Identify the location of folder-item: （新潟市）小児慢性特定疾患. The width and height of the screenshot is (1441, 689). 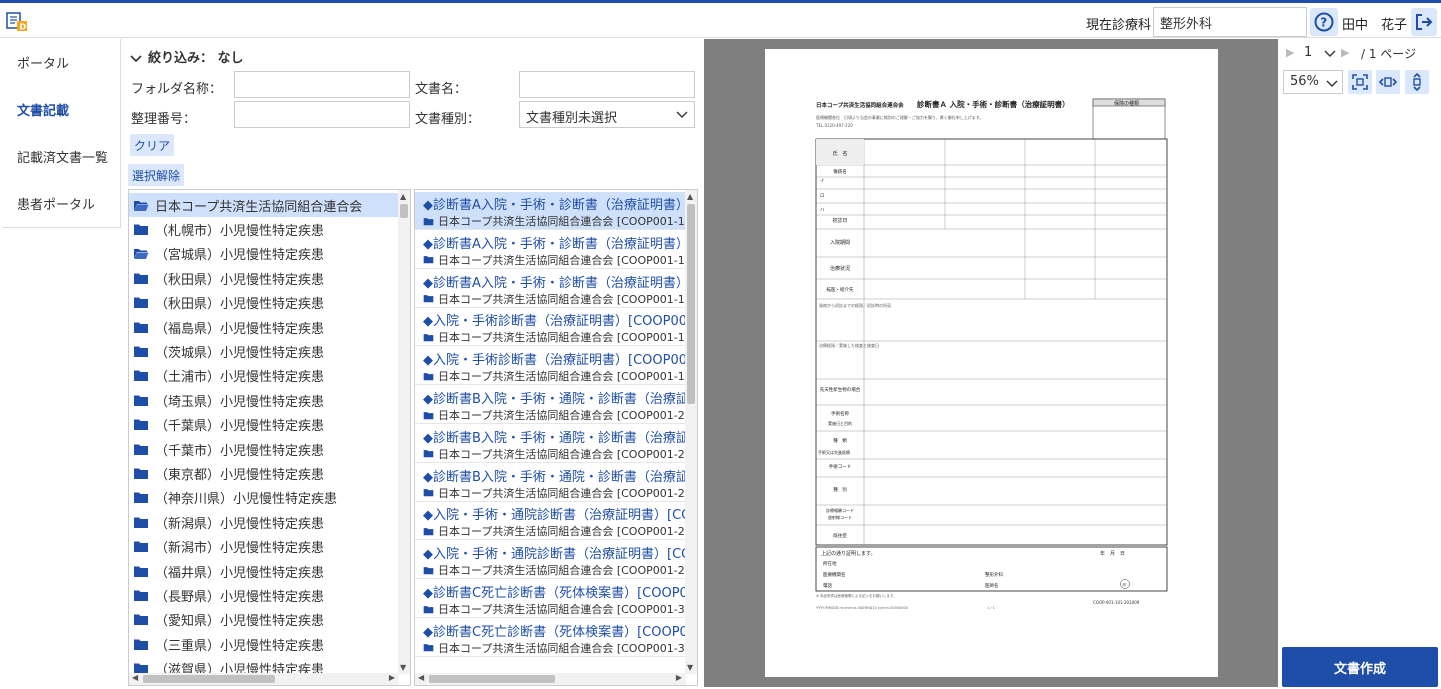
(264, 547).